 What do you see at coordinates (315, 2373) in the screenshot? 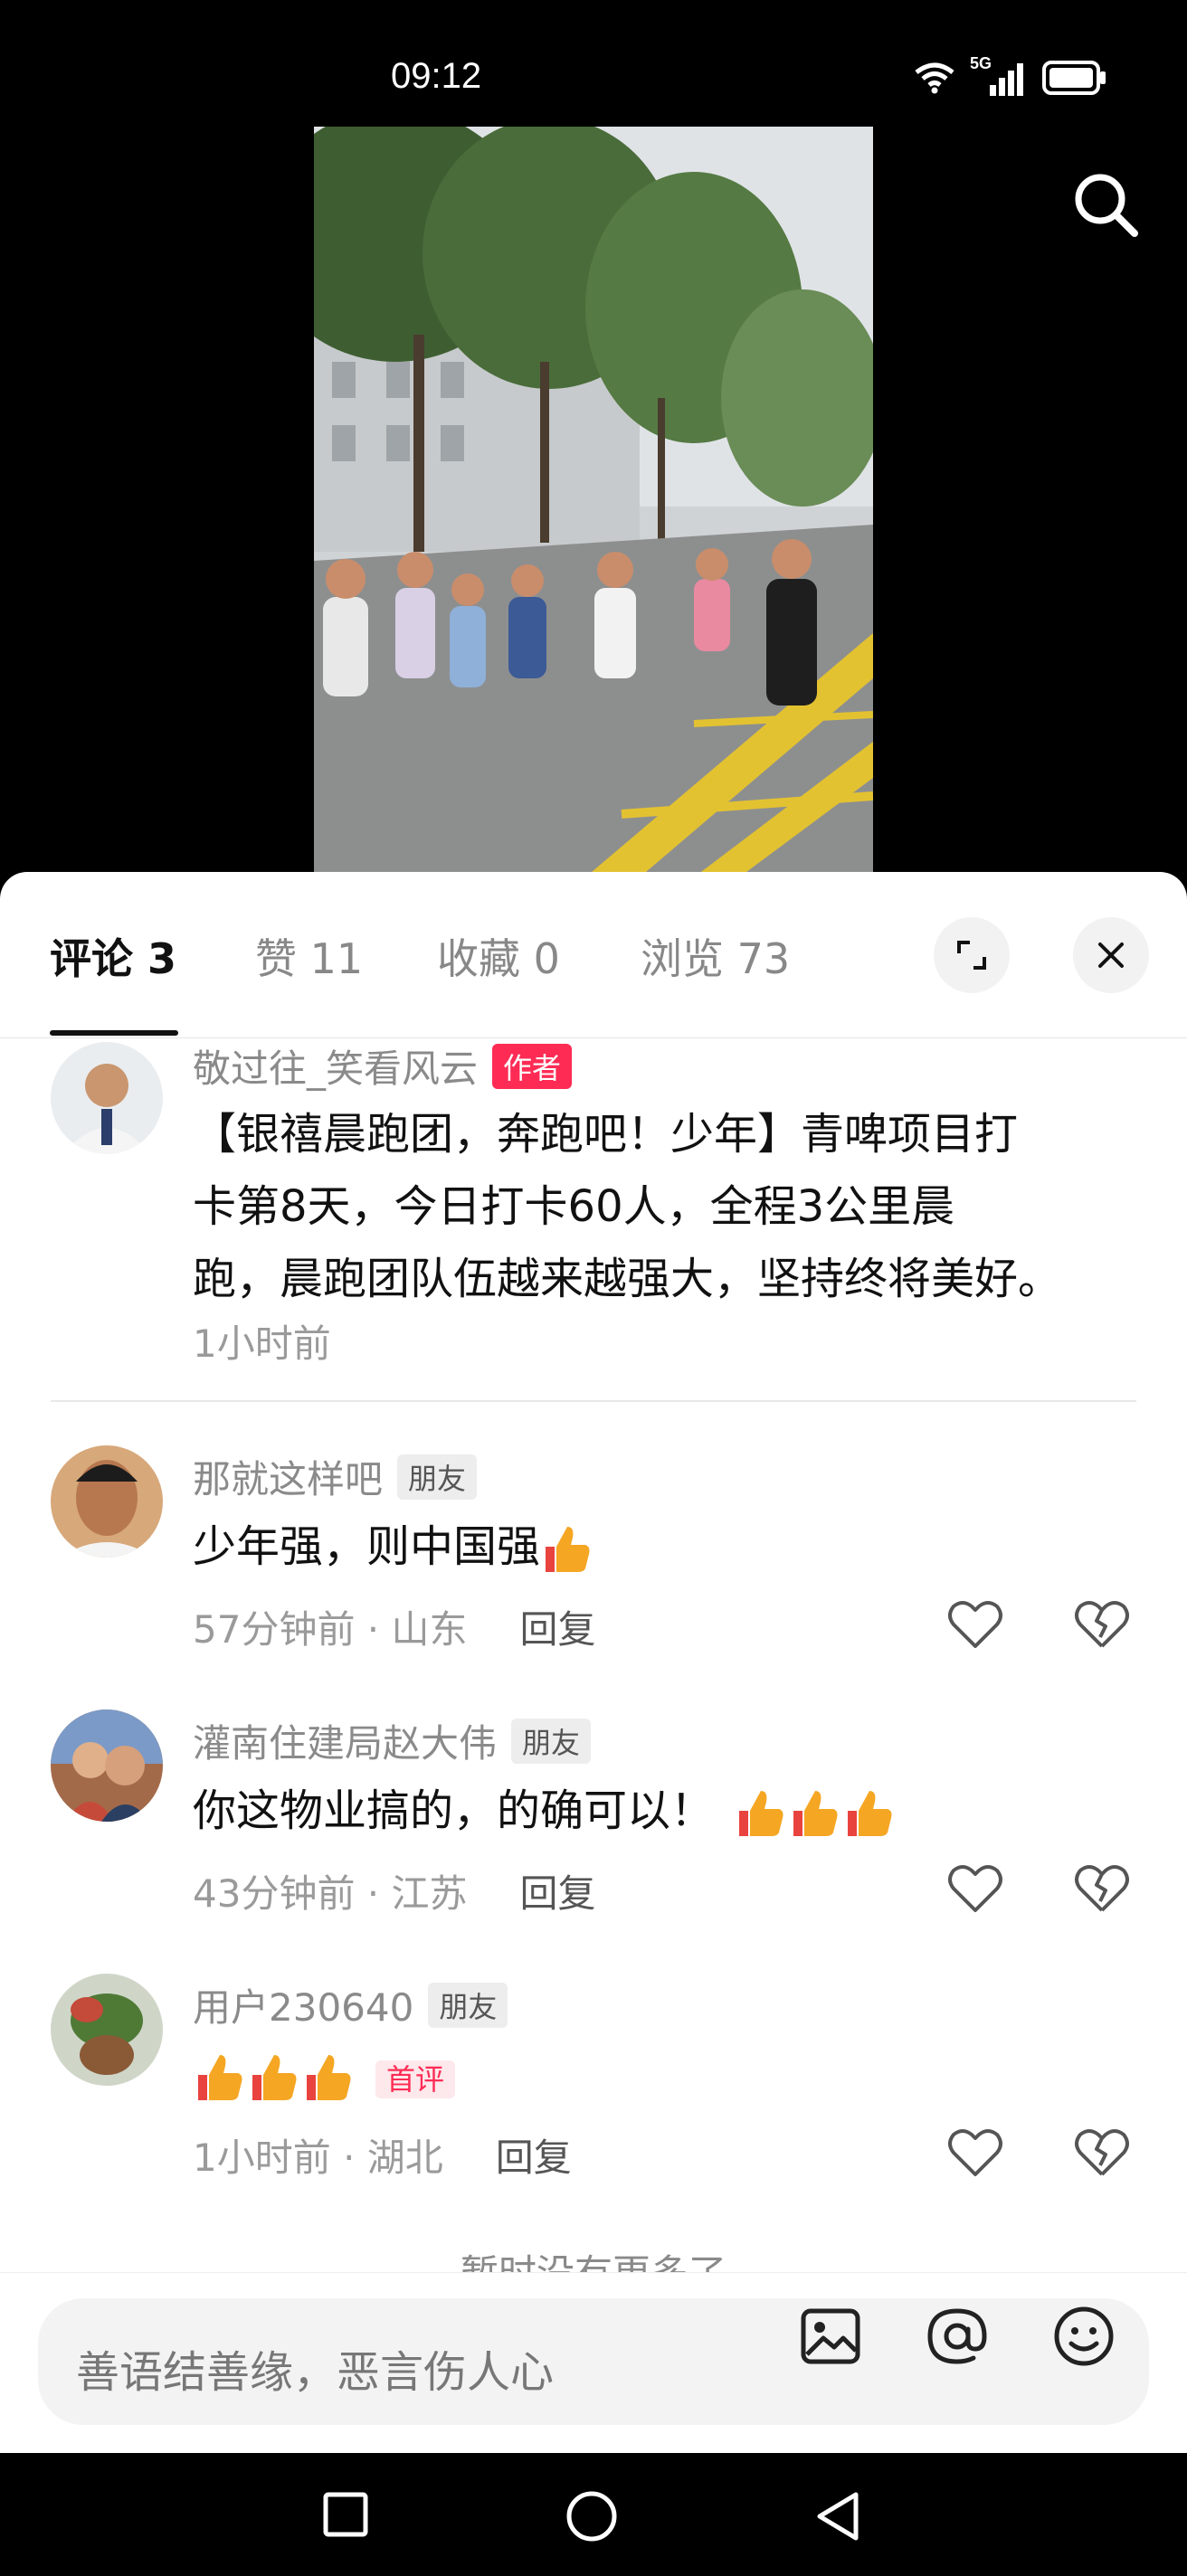
I see `input-placeholder: 善语结善缘，恶言伤人心` at bounding box center [315, 2373].